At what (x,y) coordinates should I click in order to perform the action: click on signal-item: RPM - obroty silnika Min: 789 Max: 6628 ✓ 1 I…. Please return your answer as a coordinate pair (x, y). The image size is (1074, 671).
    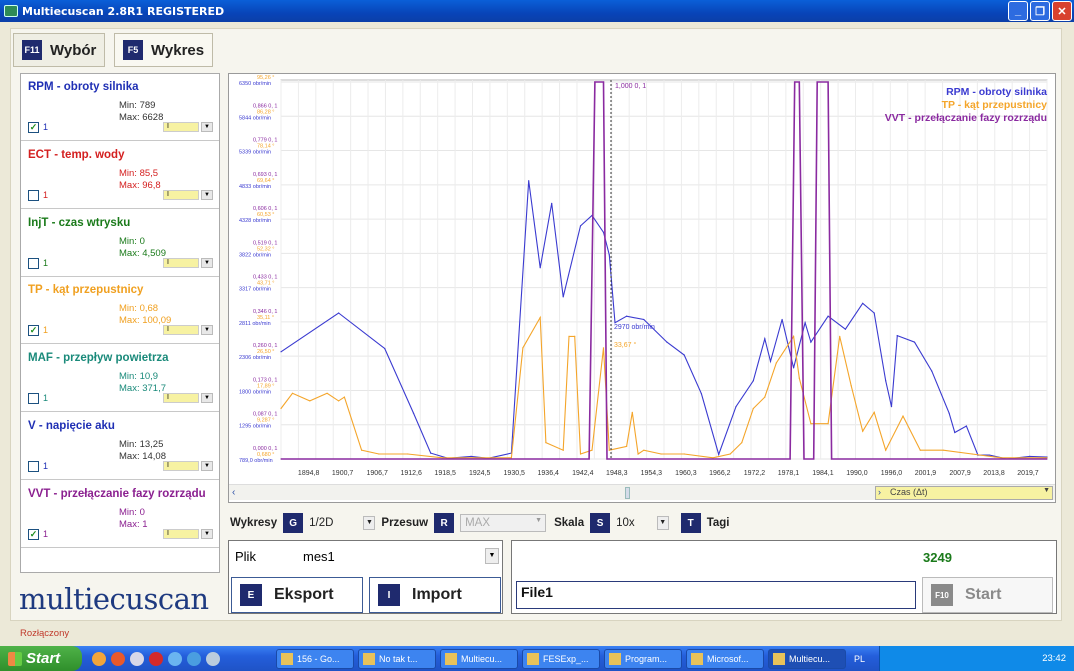
    Looking at the image, I should click on (120, 107).